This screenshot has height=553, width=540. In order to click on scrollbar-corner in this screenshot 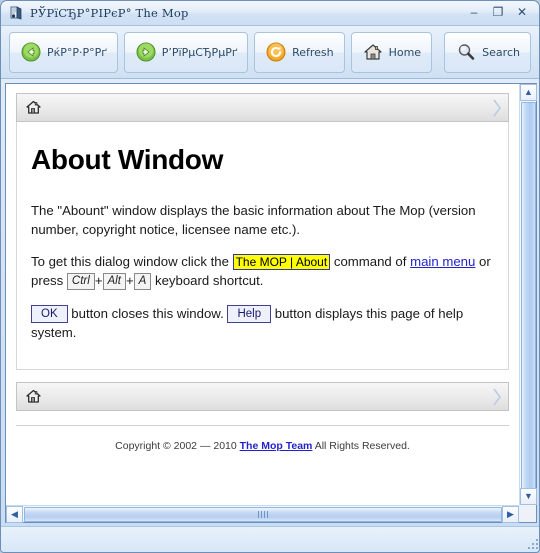, I will do `click(527, 513)`.